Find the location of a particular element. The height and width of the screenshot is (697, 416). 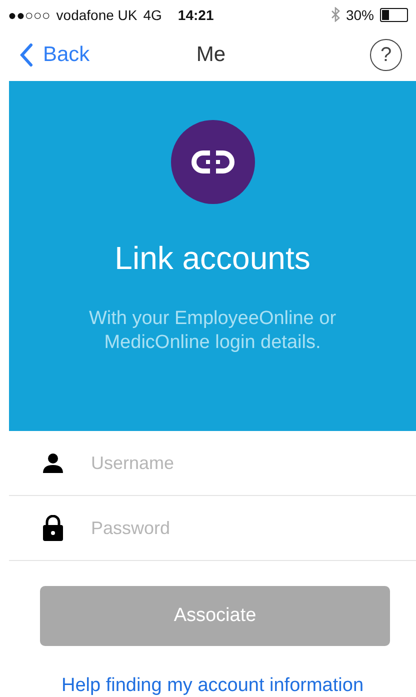

help-link: Help finding my account information is located at coordinates (212, 686).